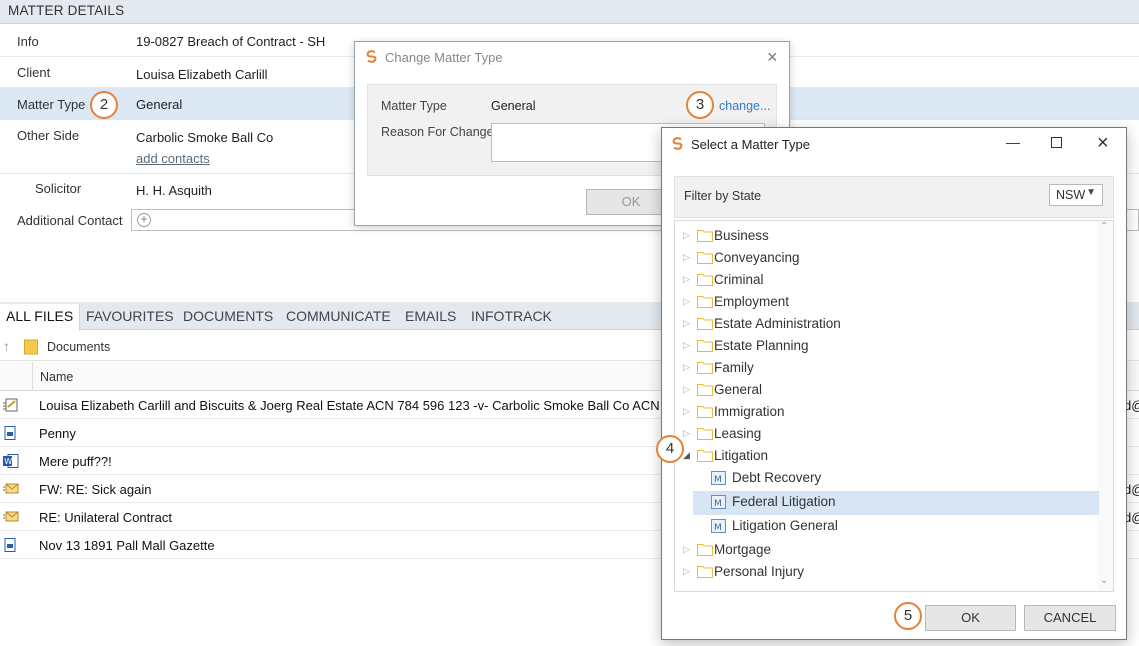  Describe the element at coordinates (144, 220) in the screenshot. I see `add-contact-plus-icon: +` at that location.